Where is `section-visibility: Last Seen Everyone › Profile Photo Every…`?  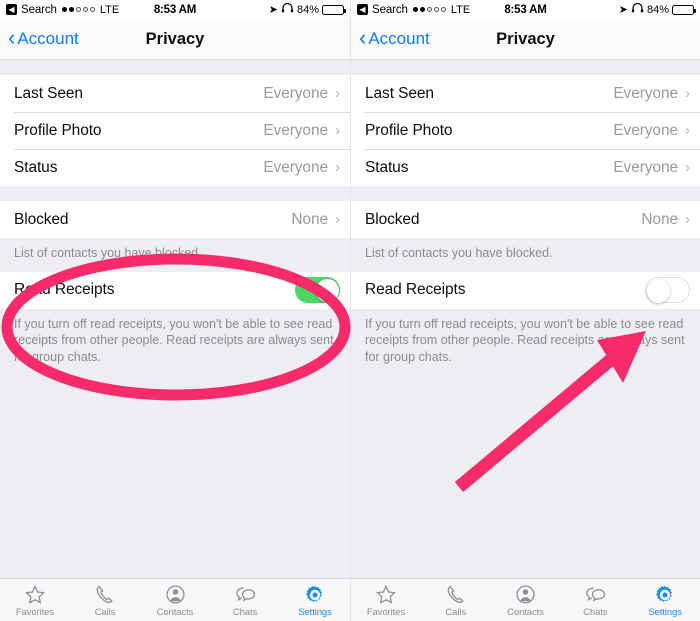 section-visibility: Last Seen Everyone › Profile Photo Every… is located at coordinates (525, 130).